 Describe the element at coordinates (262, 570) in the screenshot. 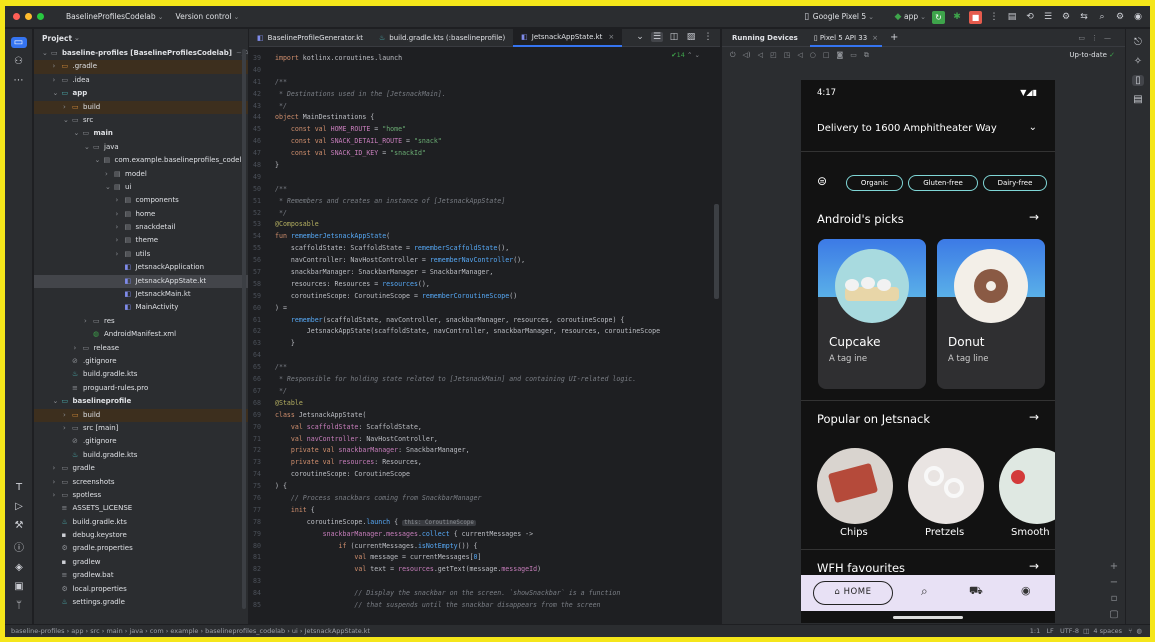

I see `line-number: 82` at that location.